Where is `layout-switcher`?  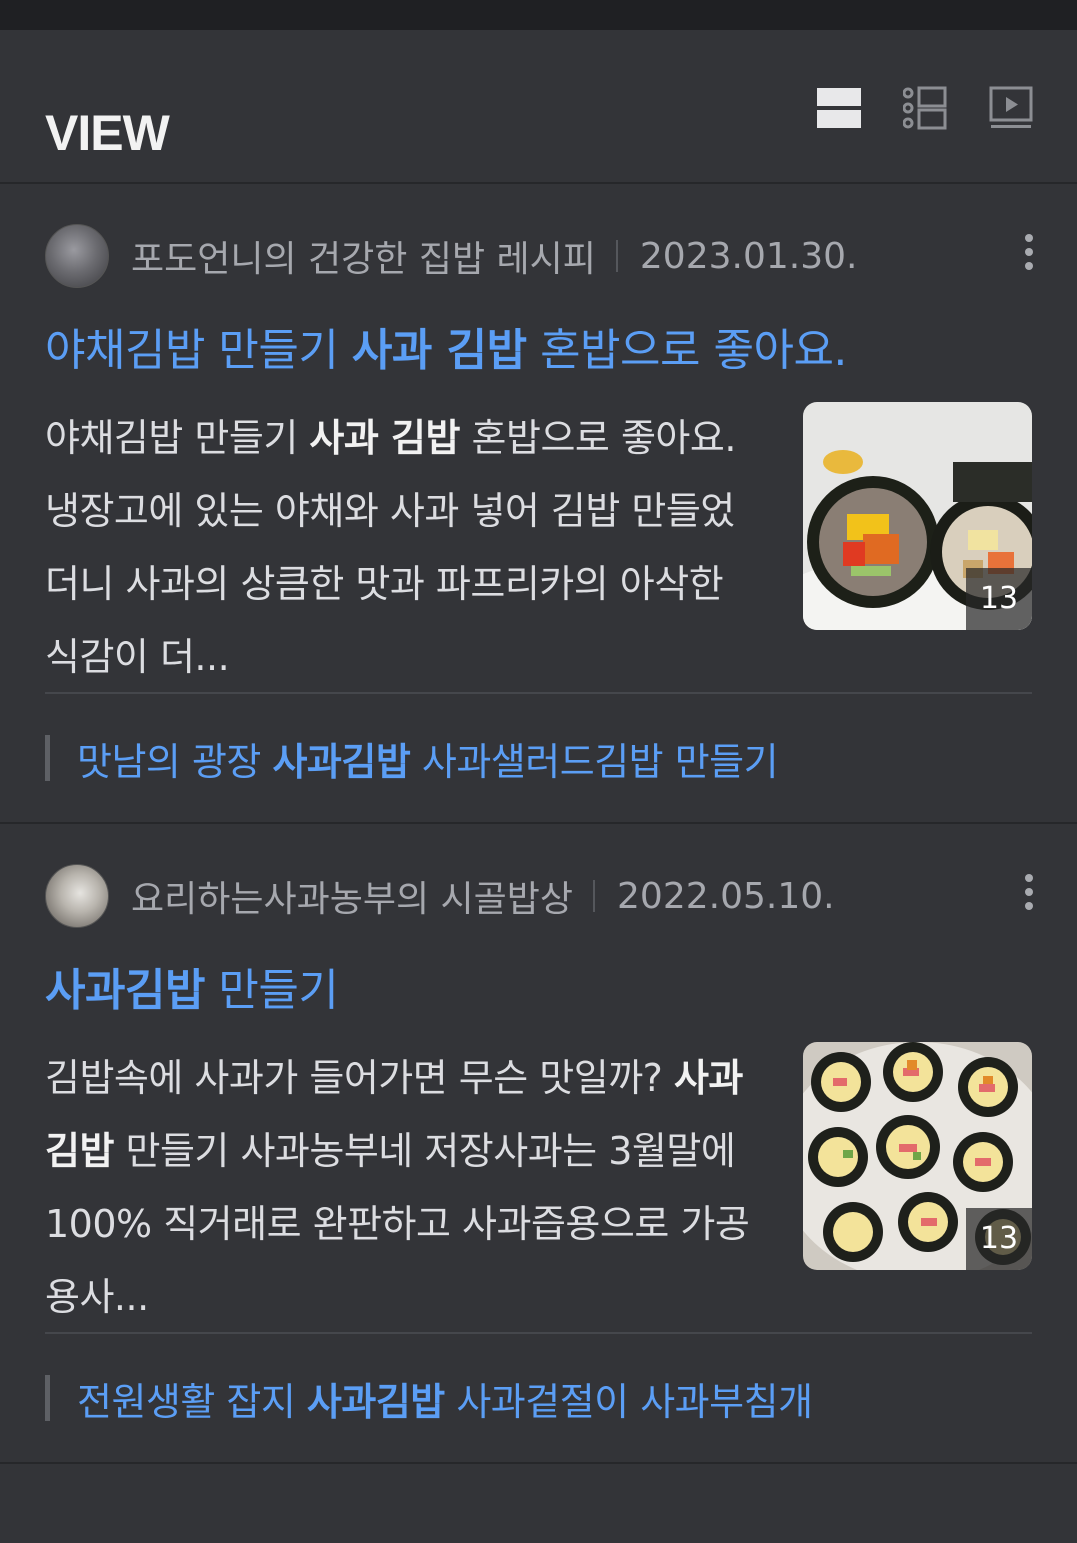
layout-switcher is located at coordinates (925, 108).